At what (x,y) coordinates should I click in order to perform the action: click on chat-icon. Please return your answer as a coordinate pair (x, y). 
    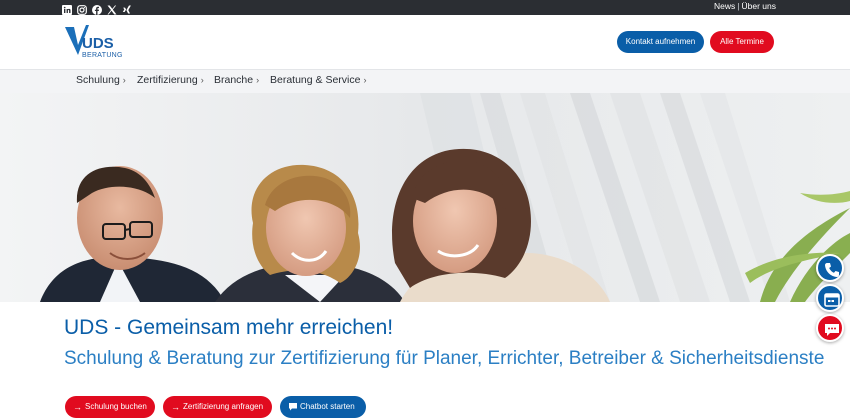
    Looking at the image, I should click on (832, 330).